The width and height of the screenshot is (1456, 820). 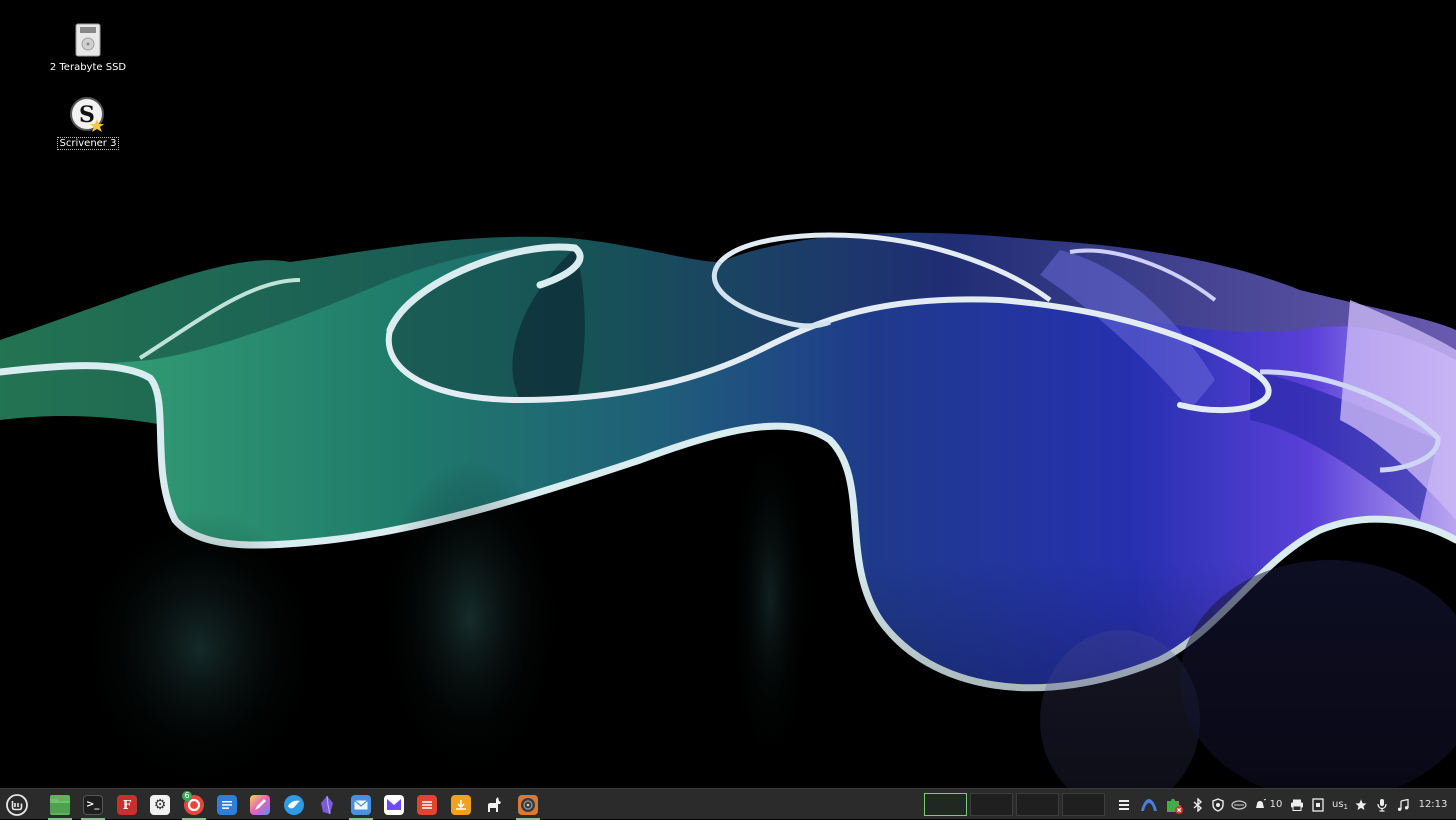 I want to click on mint-menu-button, so click(x=17, y=804).